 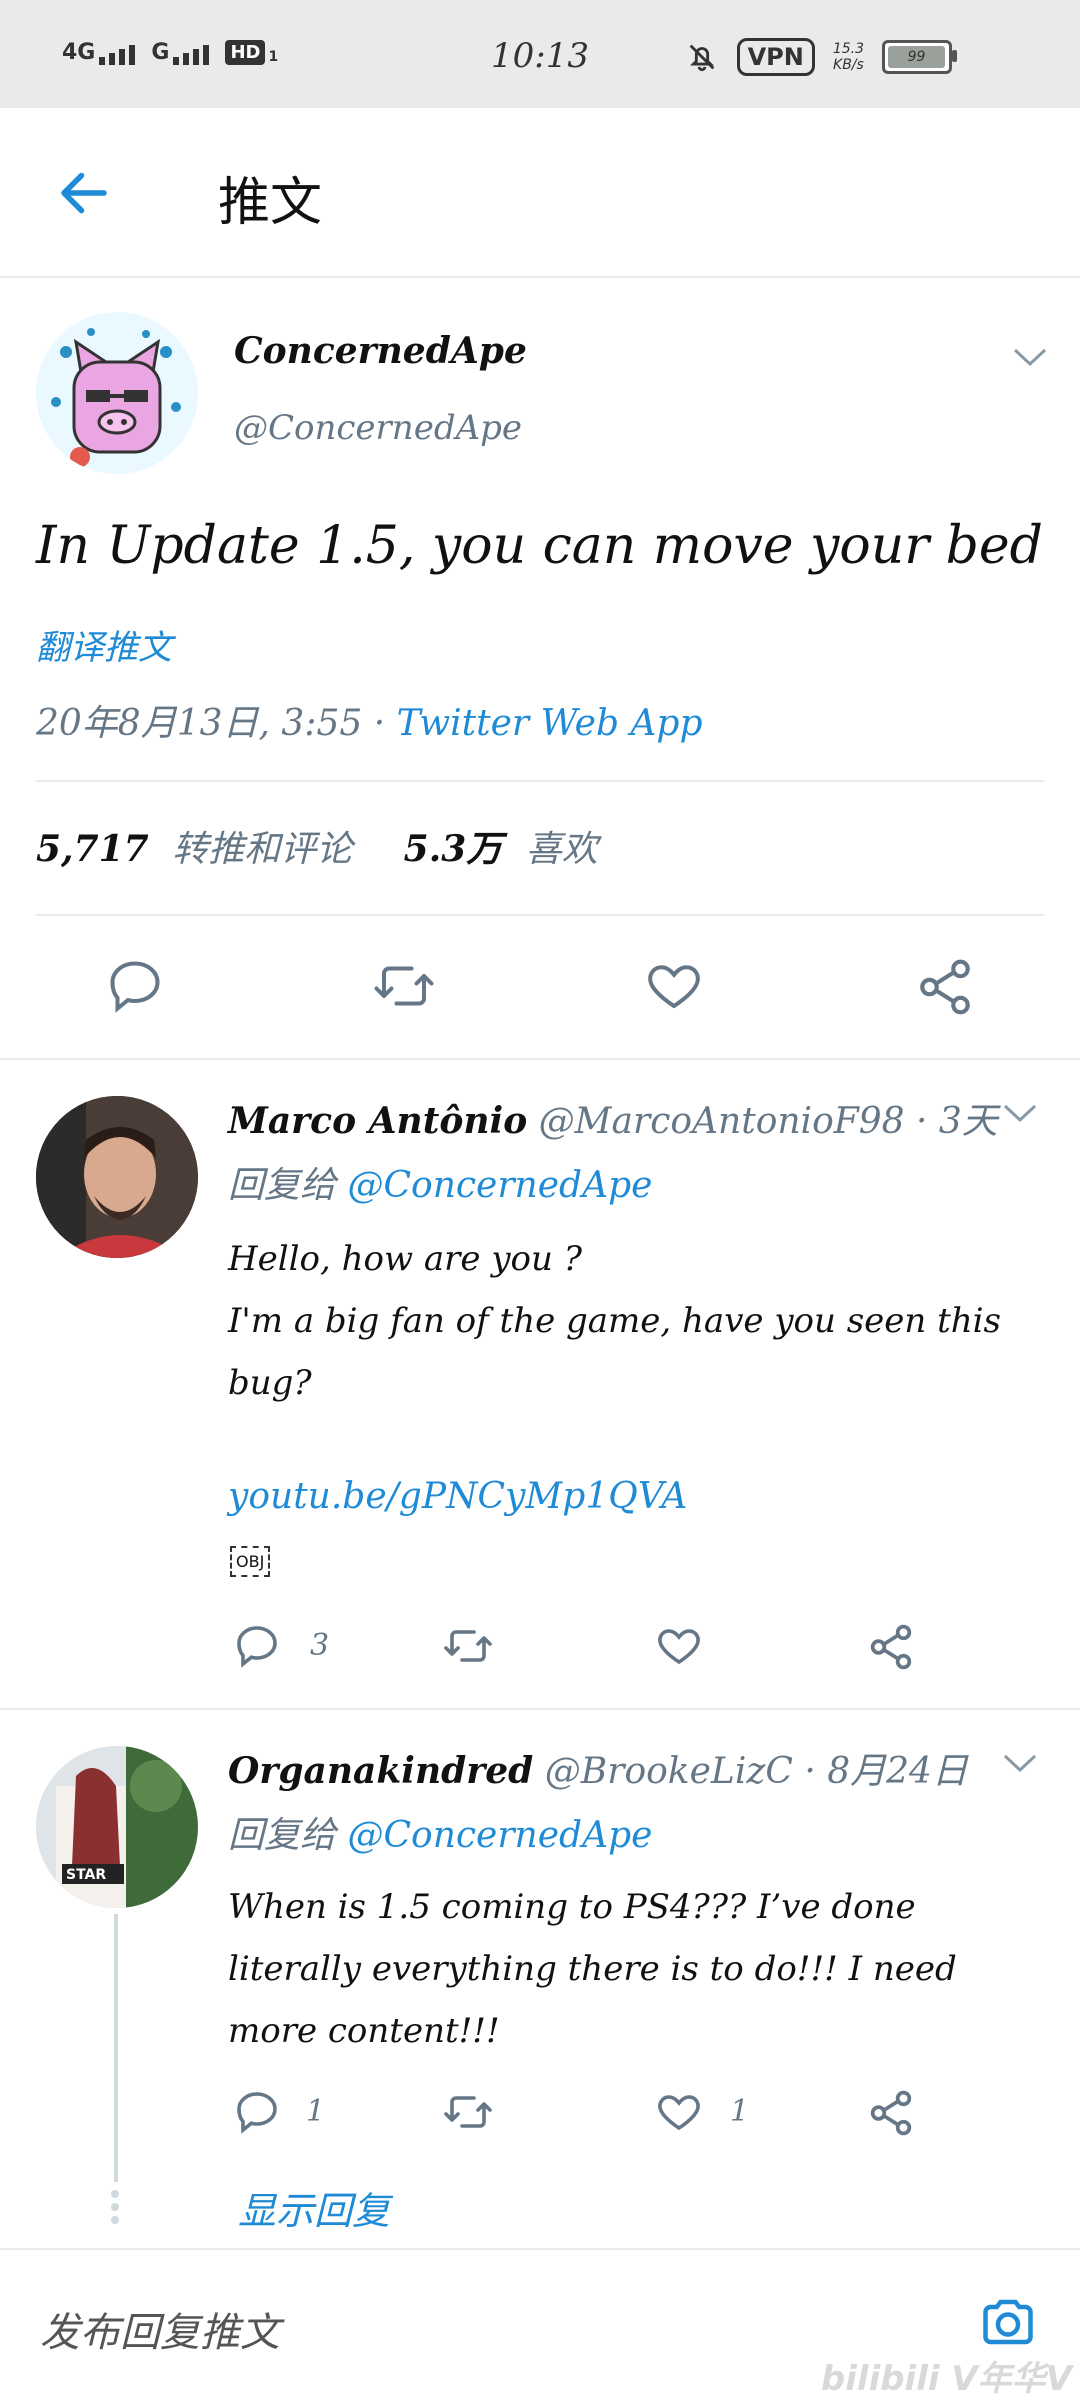 What do you see at coordinates (457, 1496) in the screenshot?
I see `youtube-link: youtu.be/gPNCyMp1QVA` at bounding box center [457, 1496].